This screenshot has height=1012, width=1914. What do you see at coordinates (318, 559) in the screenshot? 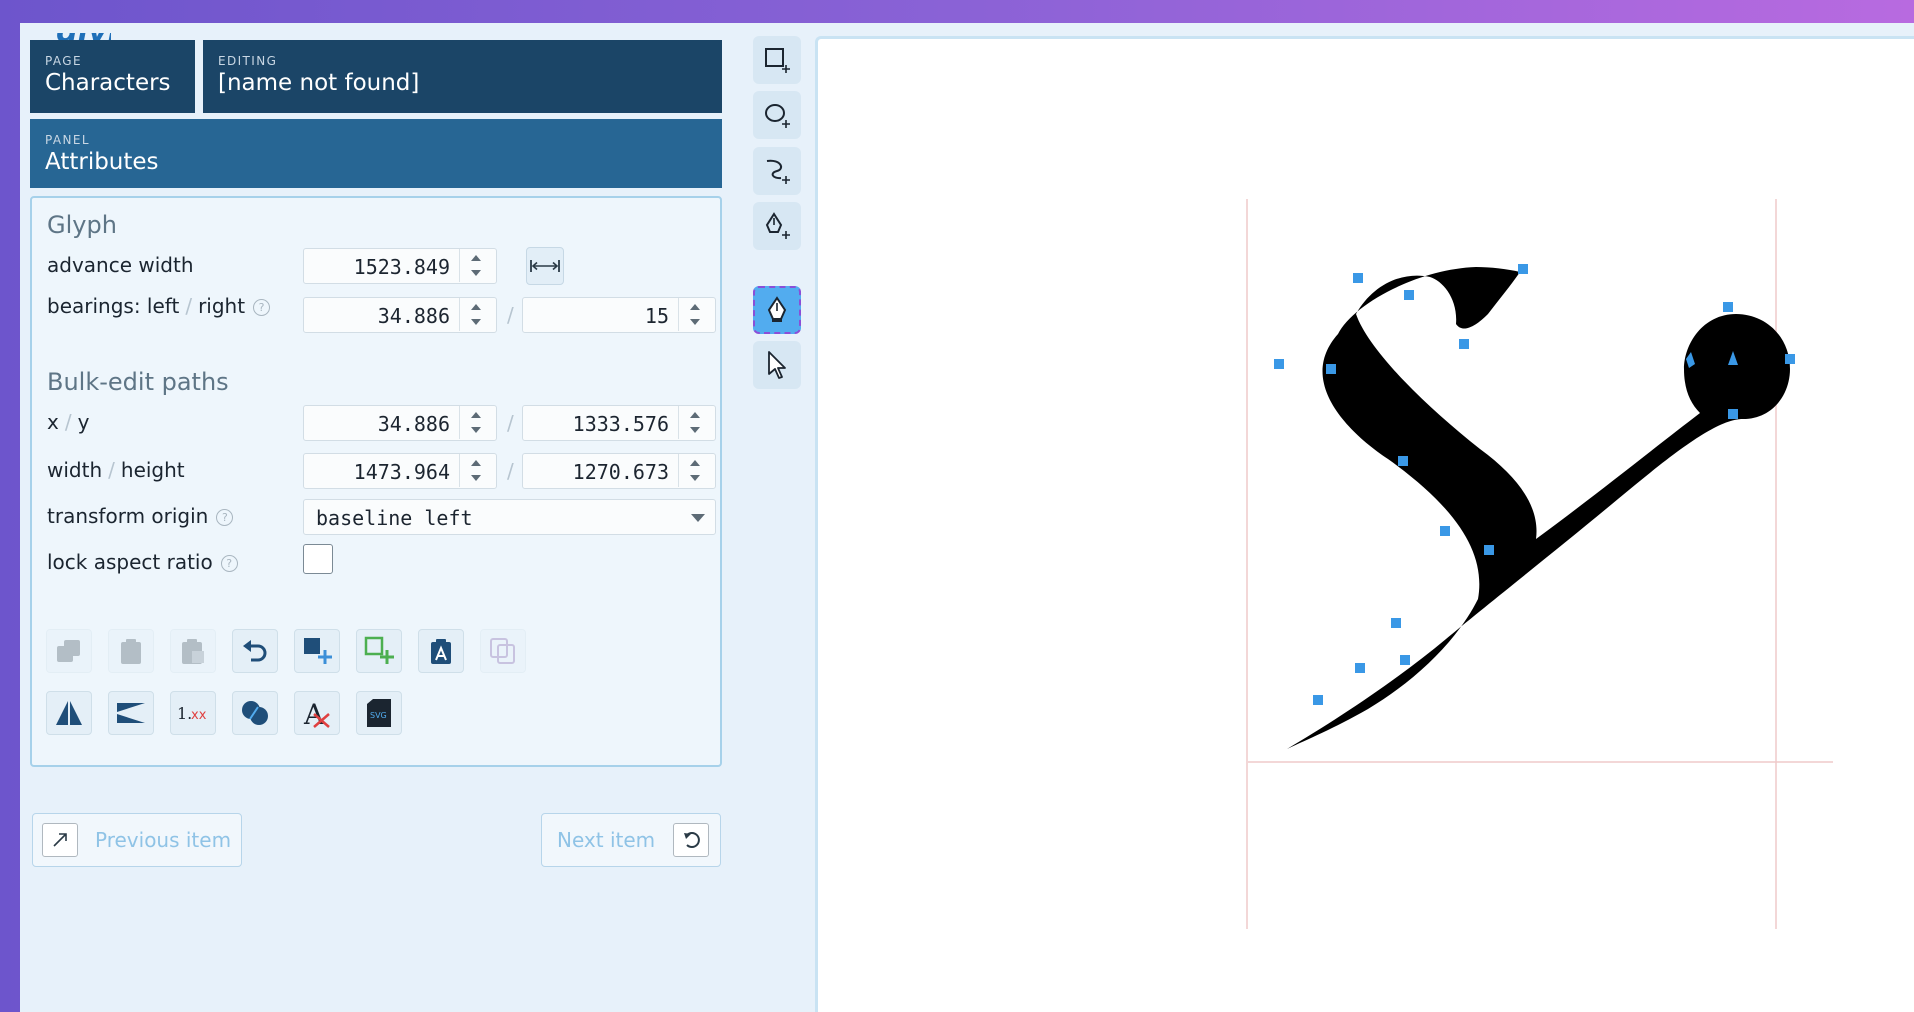
I see `lock-aspect-checkbox` at bounding box center [318, 559].